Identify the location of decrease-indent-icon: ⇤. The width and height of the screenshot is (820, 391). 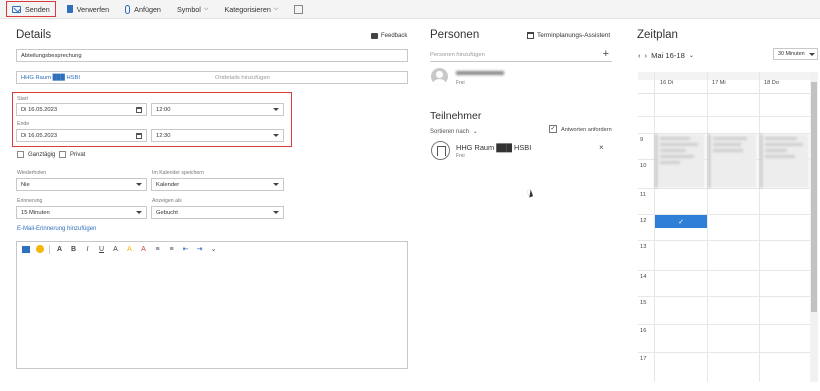
(185, 249).